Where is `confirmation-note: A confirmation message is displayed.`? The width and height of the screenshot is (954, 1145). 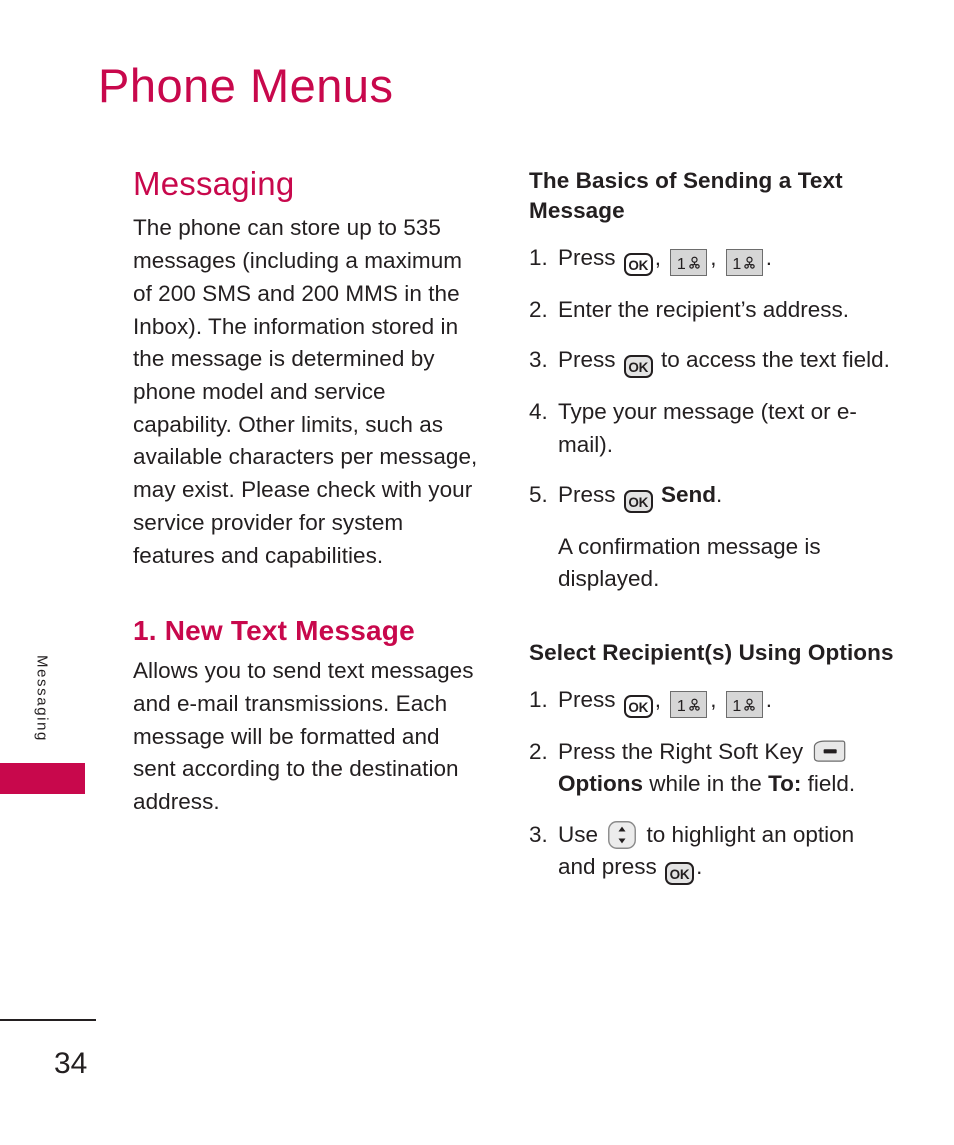 confirmation-note: A confirmation message is displayed. is located at coordinates (689, 563).